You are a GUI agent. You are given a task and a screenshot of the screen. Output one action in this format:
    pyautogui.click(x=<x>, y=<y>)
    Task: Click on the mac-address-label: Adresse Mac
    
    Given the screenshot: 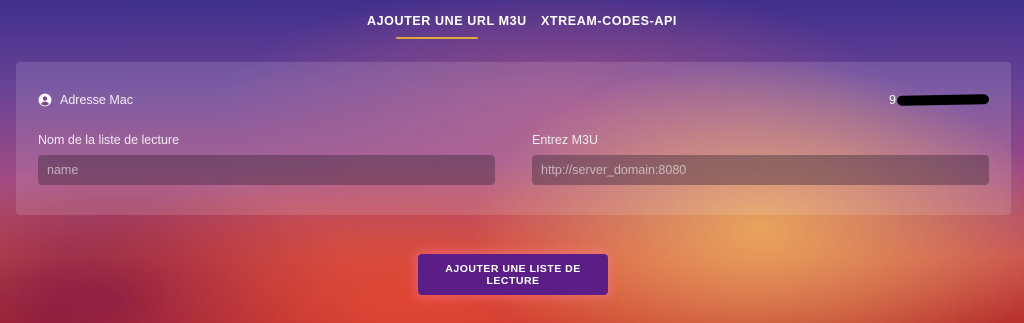 What is the action you would take?
    pyautogui.click(x=96, y=100)
    